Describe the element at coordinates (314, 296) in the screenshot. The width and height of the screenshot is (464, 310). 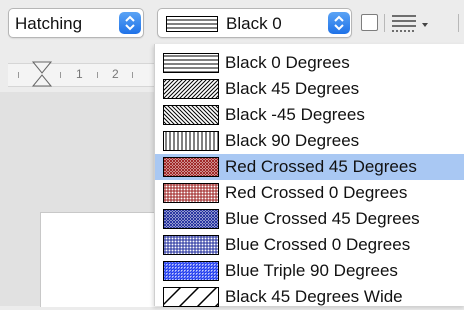
I see `hatch-list-item-label: Black 45 Degrees Wide` at that location.